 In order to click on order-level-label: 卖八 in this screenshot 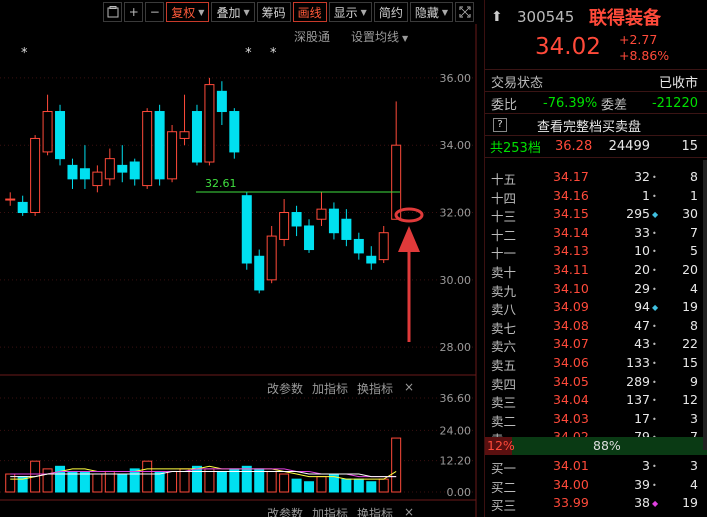, I will do `click(504, 310)`.